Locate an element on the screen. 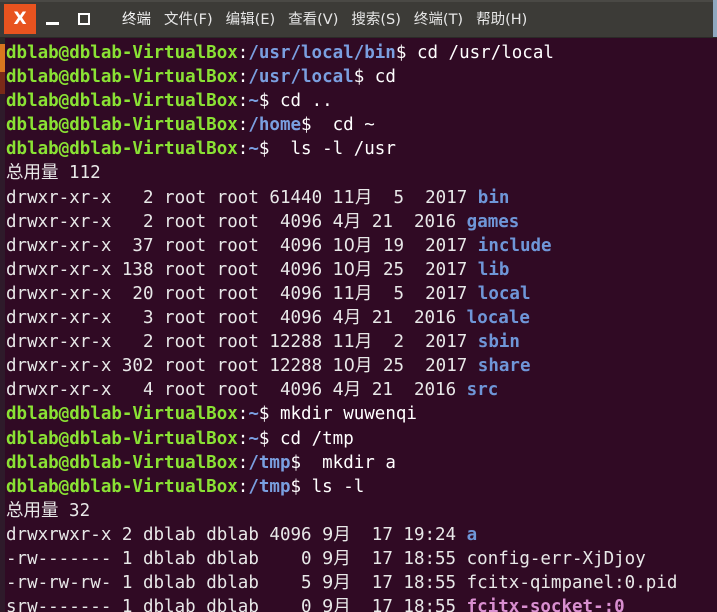 The height and width of the screenshot is (612, 717). prompt-command: cd ~ is located at coordinates (343, 125).